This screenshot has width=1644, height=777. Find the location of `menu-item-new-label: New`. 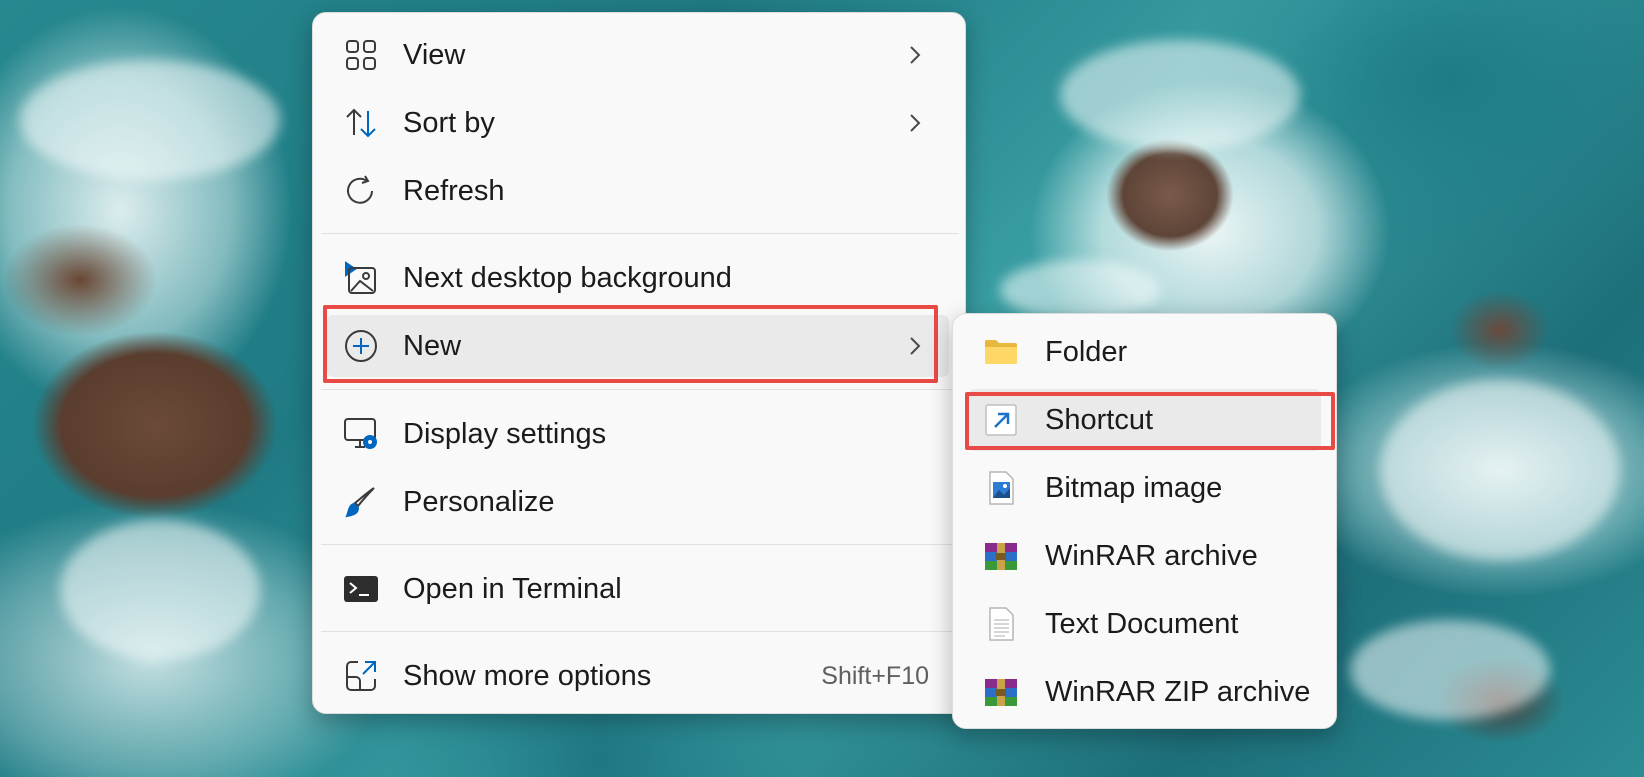

menu-item-new-label: New is located at coordinates (432, 346).